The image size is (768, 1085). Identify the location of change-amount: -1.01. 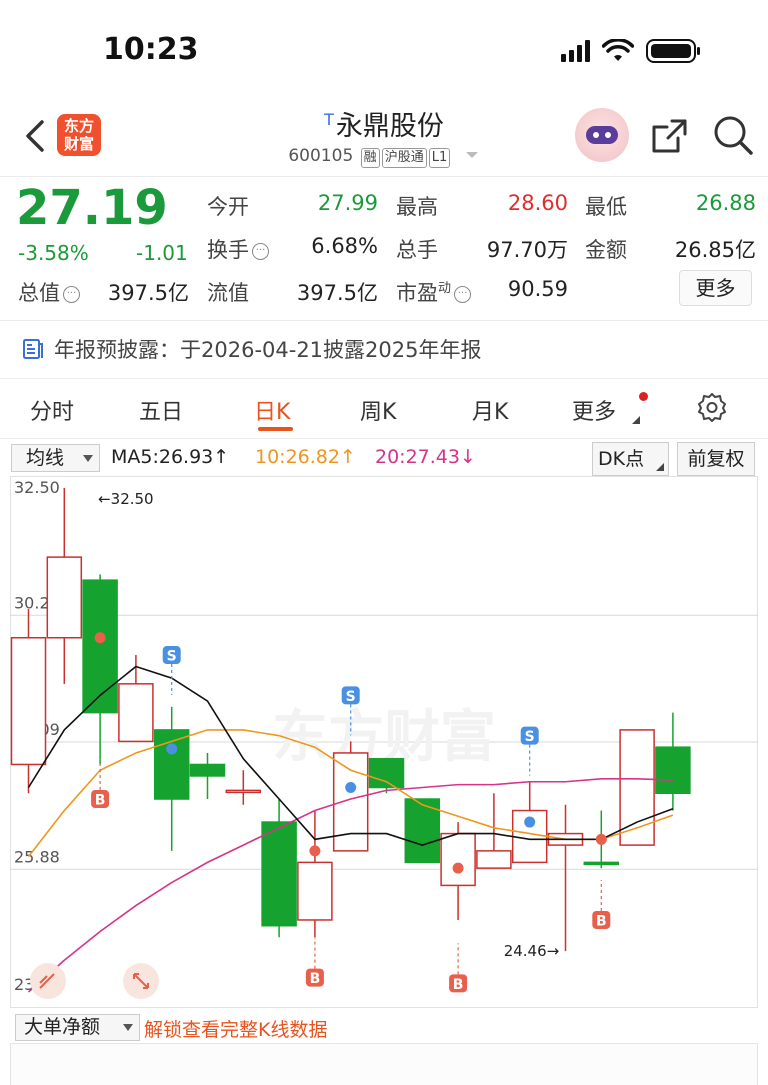
(162, 253).